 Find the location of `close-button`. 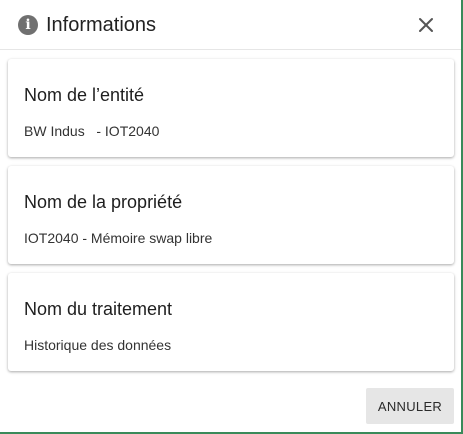

close-button is located at coordinates (426, 25).